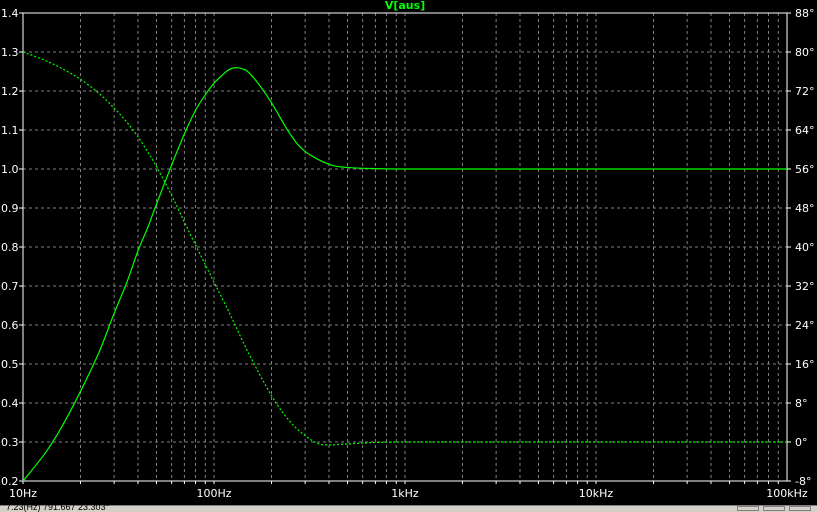 The width and height of the screenshot is (817, 512). I want to click on trace-title: V[aus], so click(405, 6).